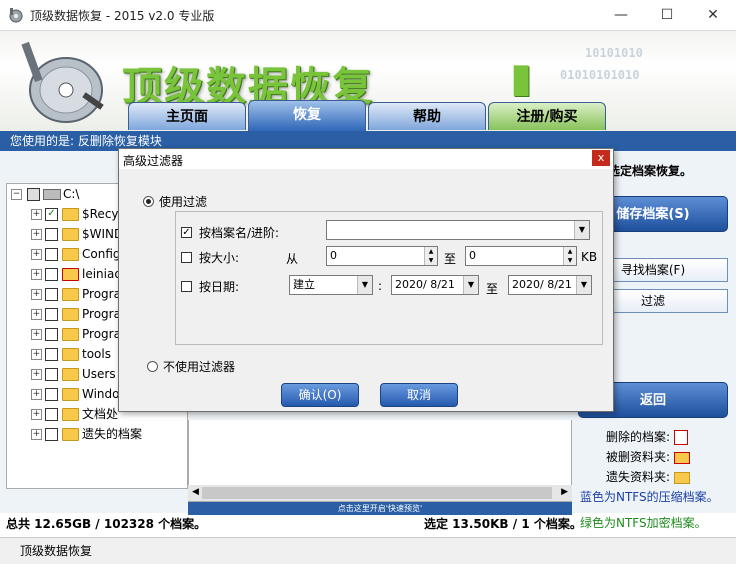  I want to click on lost-folder-icon, so click(681, 477).